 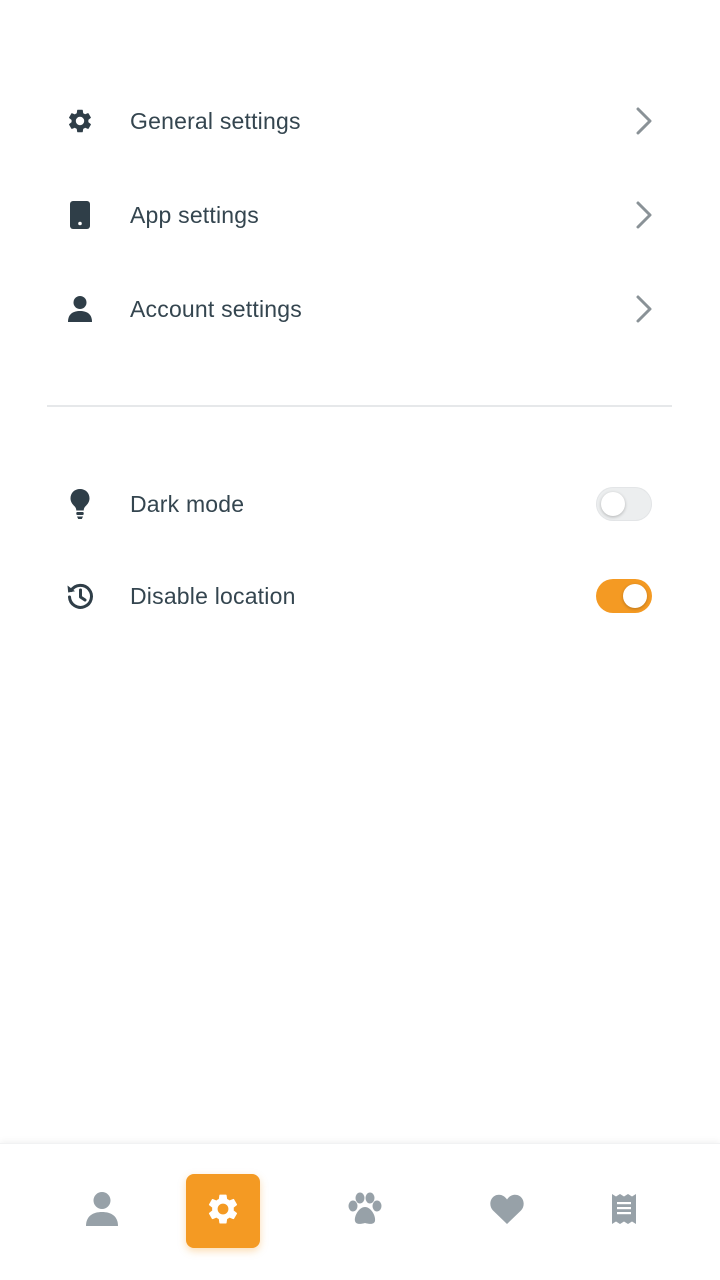 I want to click on tab-receipts, so click(x=624, y=1211).